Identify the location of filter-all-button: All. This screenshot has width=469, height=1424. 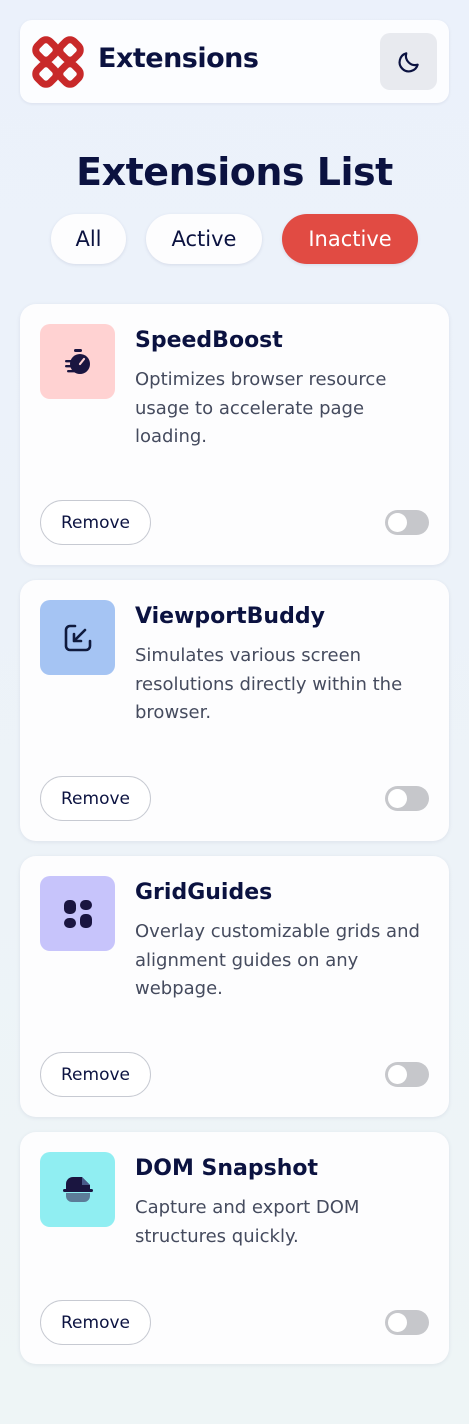
(88, 239).